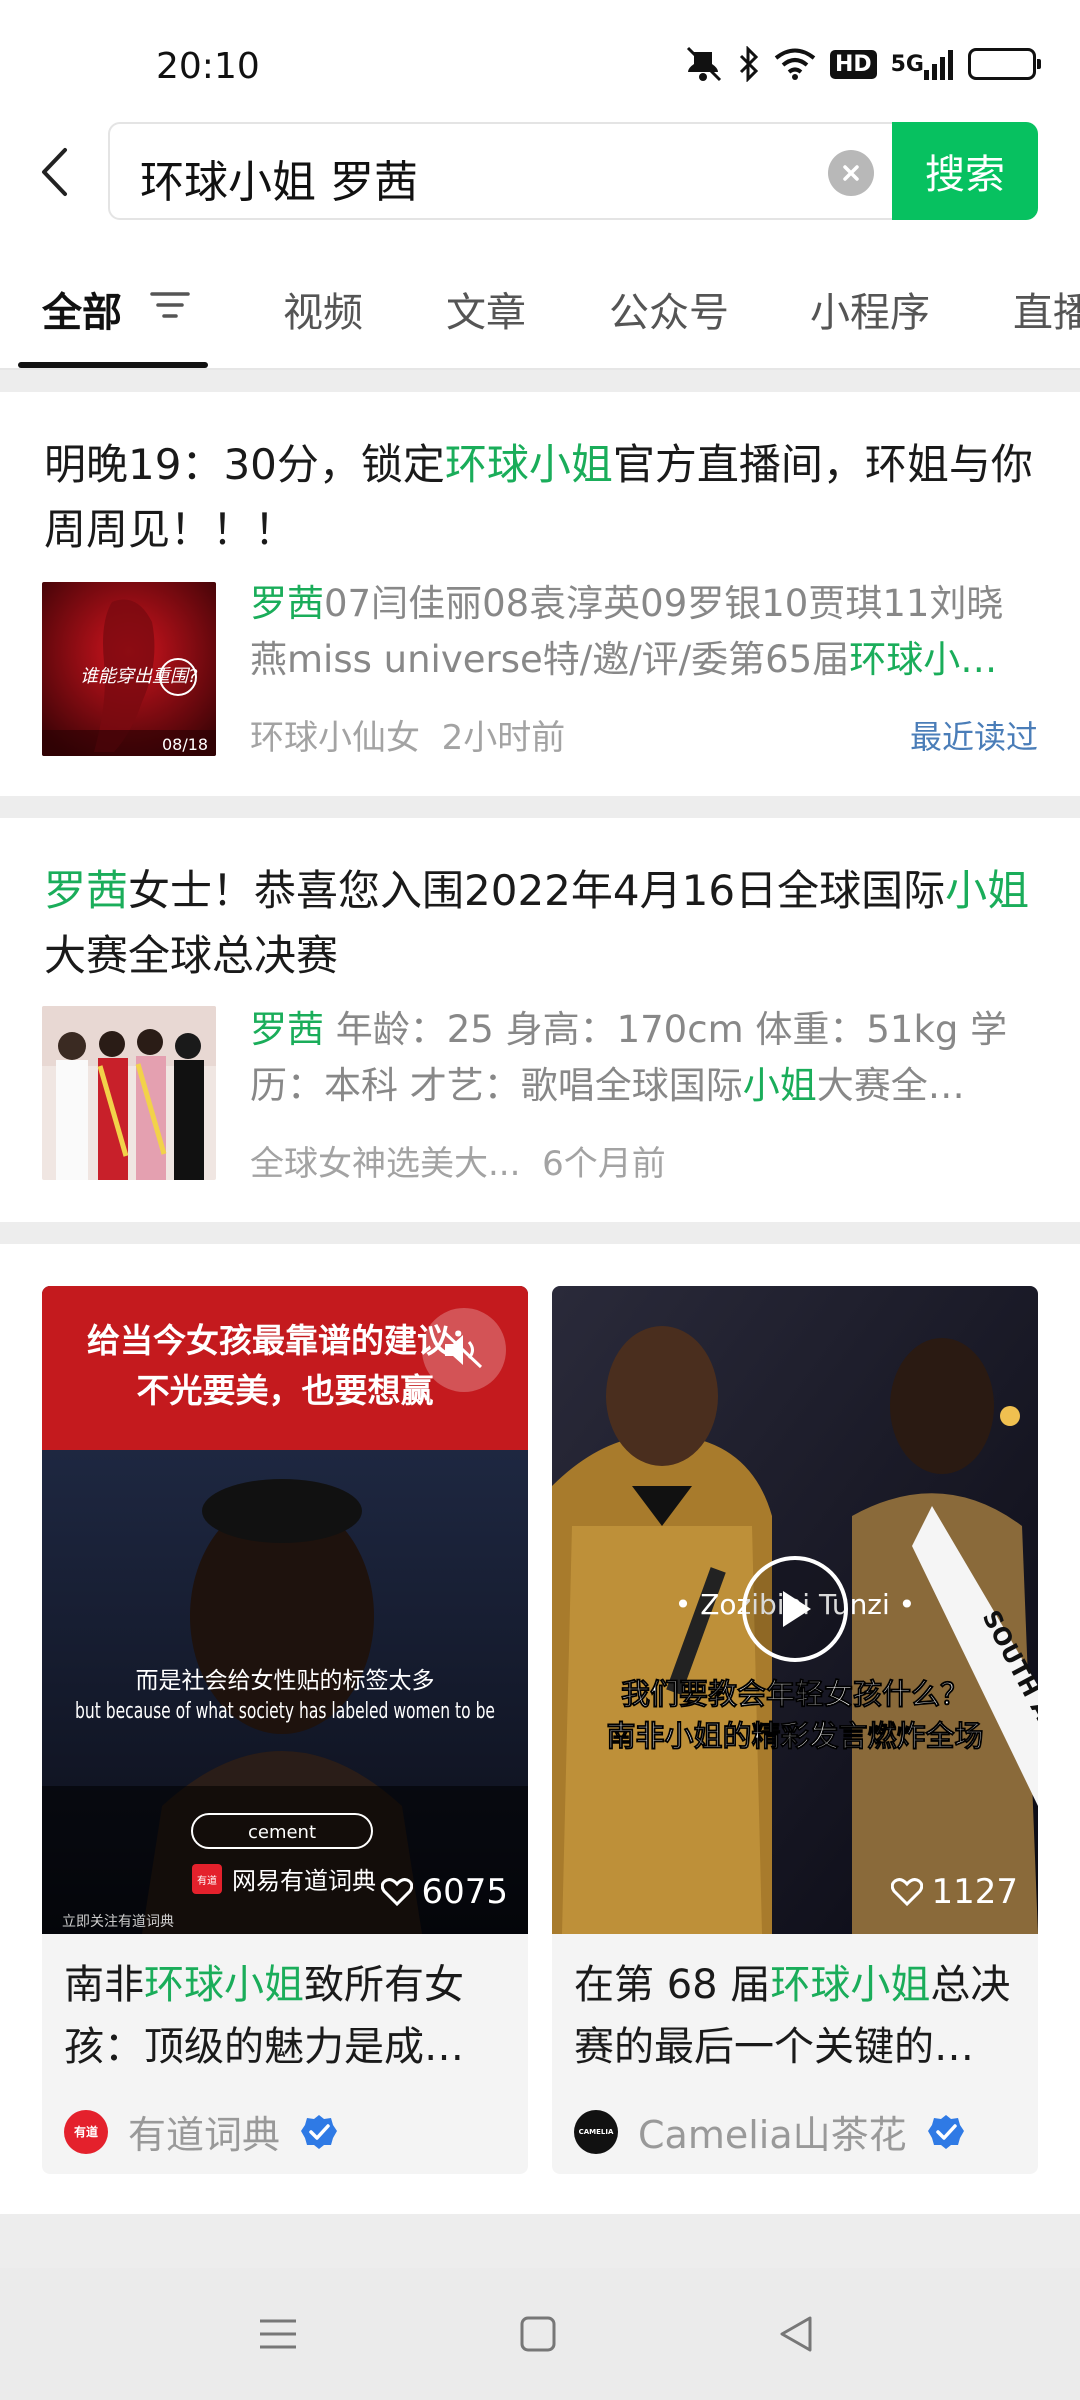  Describe the element at coordinates (540, 60) in the screenshot. I see `status-bar: 20:10 HD 5G` at that location.